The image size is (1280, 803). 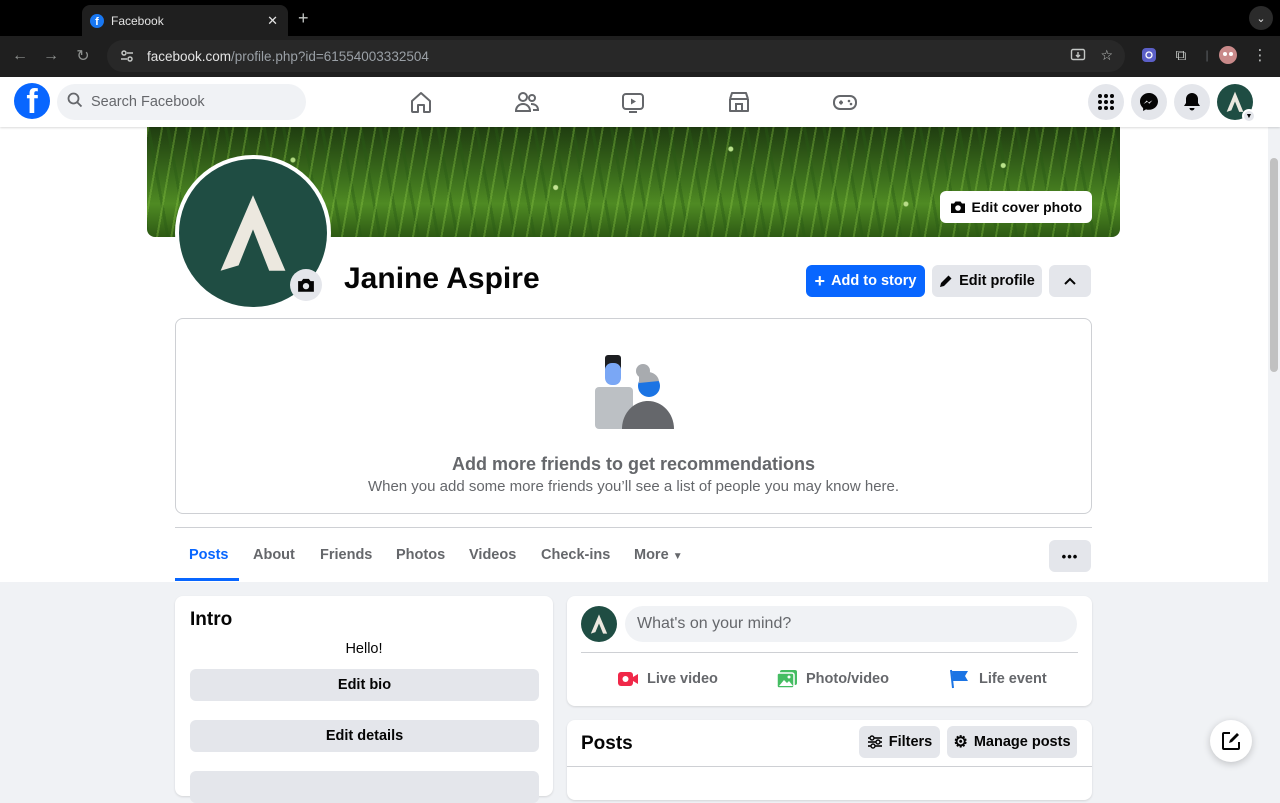 I want to click on filters-button: Filters, so click(x=899, y=742).